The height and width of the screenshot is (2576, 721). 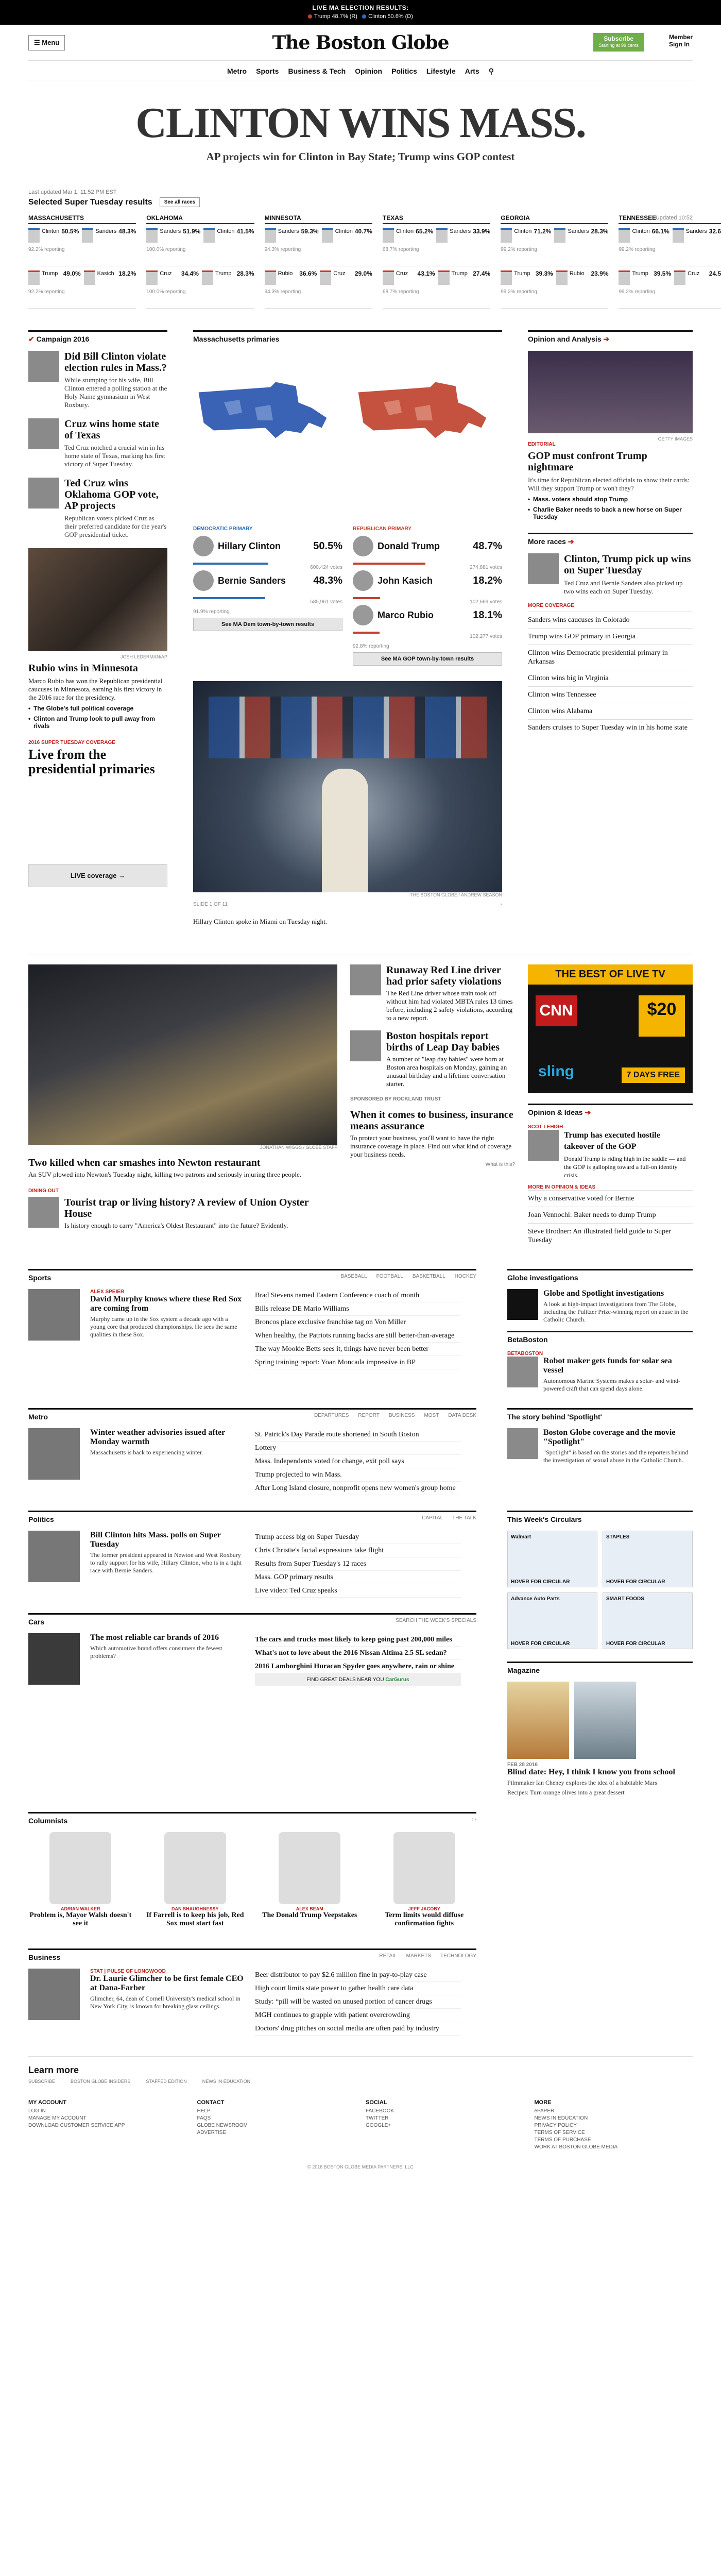 I want to click on footer-link: HELP, so click(x=276, y=2111).